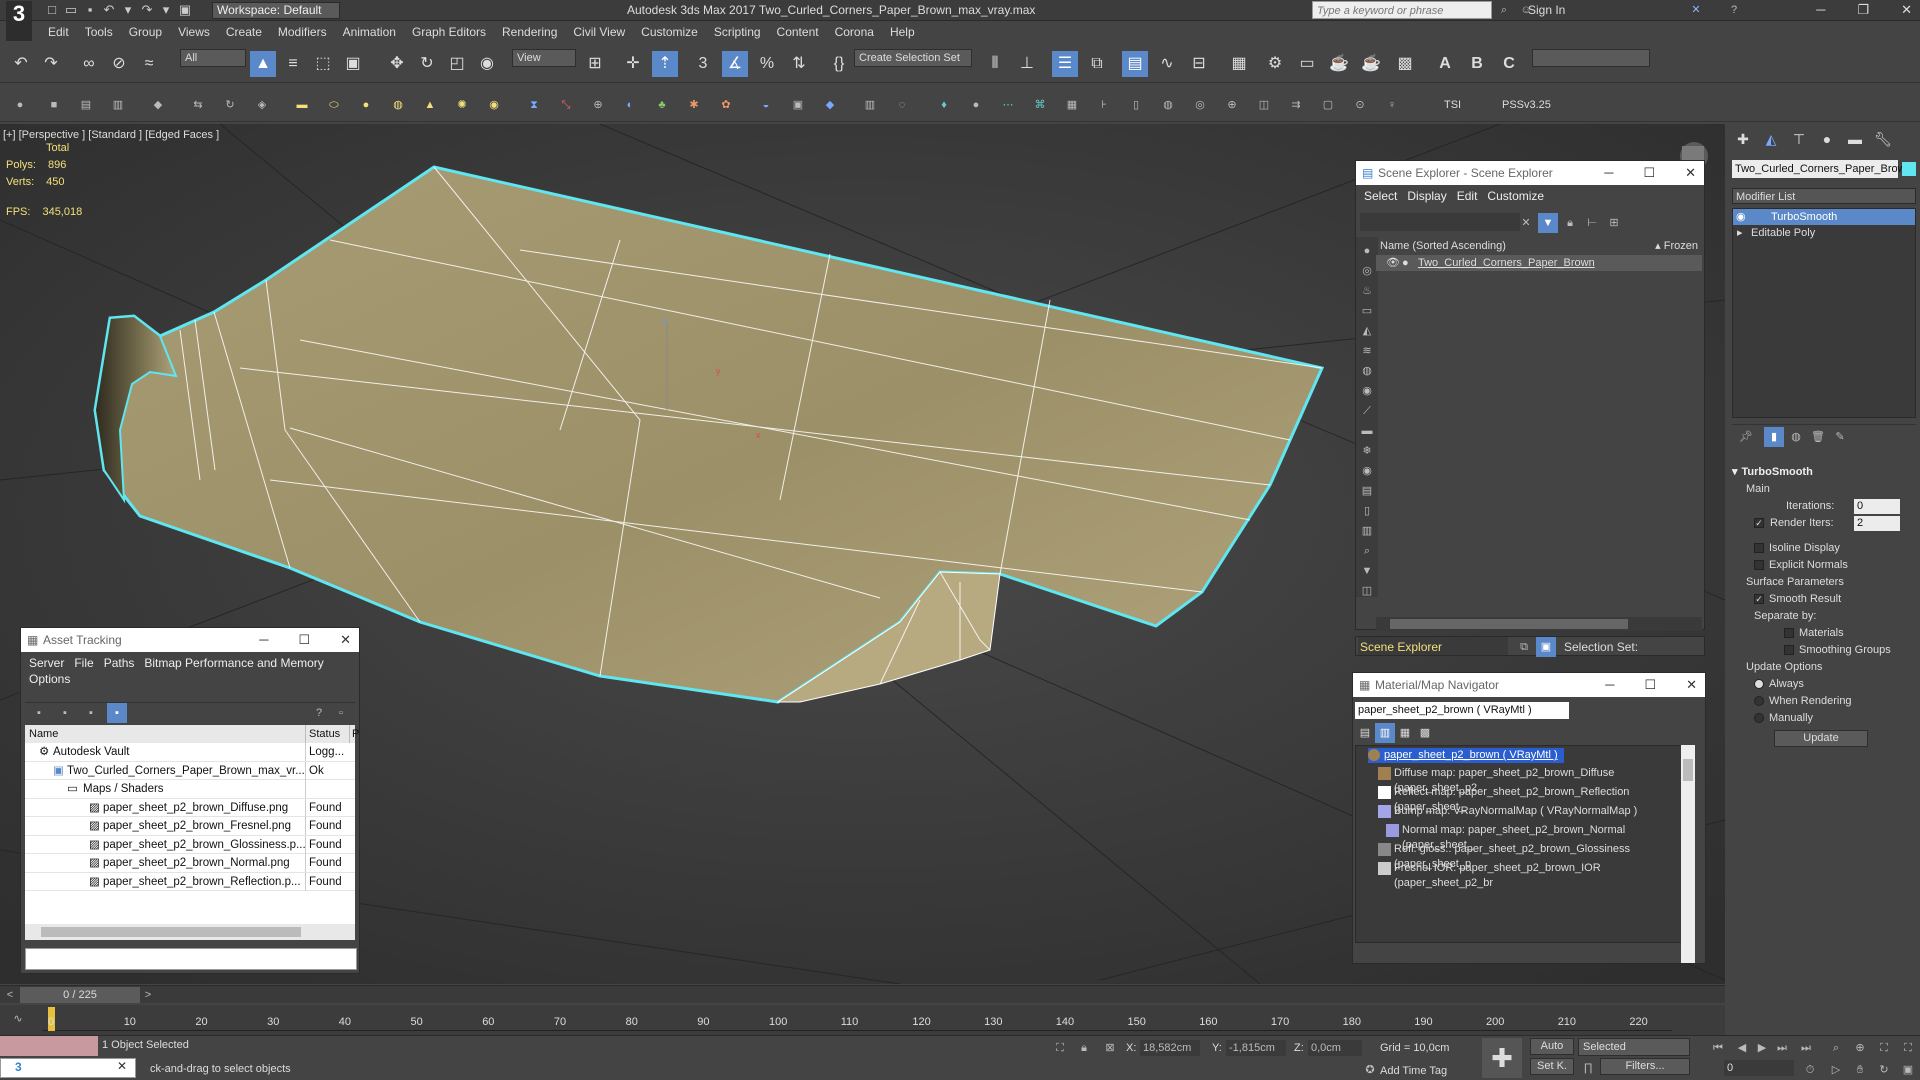 The height and width of the screenshot is (1080, 1920). What do you see at coordinates (1884, 1048) in the screenshot?
I see `zoom-extents-icon: ⛶` at bounding box center [1884, 1048].